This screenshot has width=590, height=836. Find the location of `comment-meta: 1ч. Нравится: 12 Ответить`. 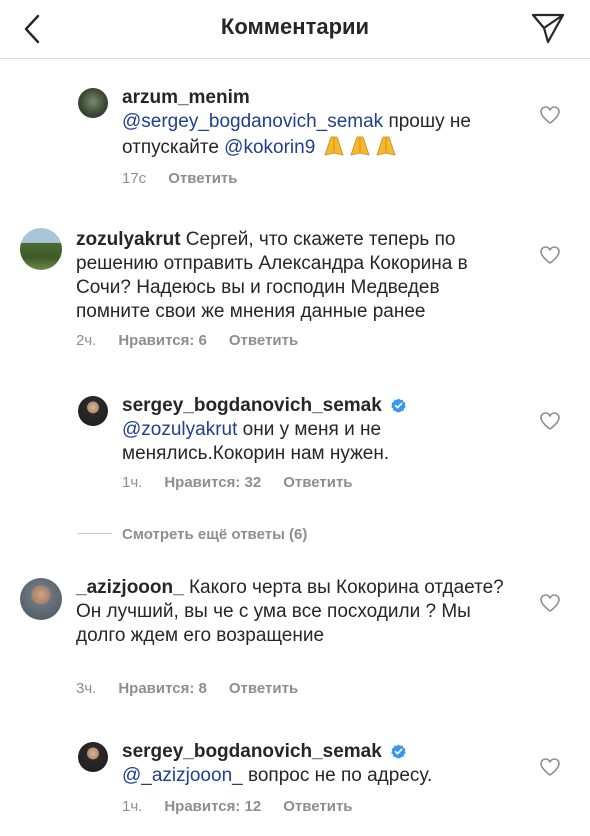

comment-meta: 1ч. Нравится: 12 Ответить is located at coordinates (248, 806).